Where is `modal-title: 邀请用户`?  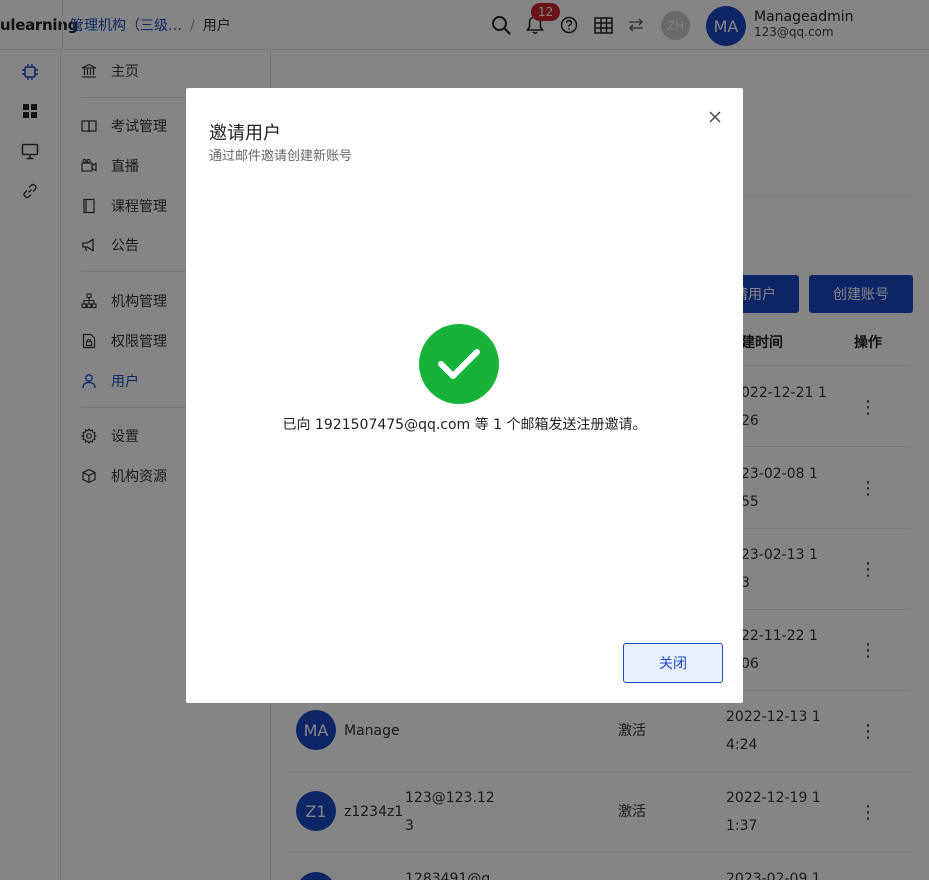
modal-title: 邀请用户 is located at coordinates (245, 133).